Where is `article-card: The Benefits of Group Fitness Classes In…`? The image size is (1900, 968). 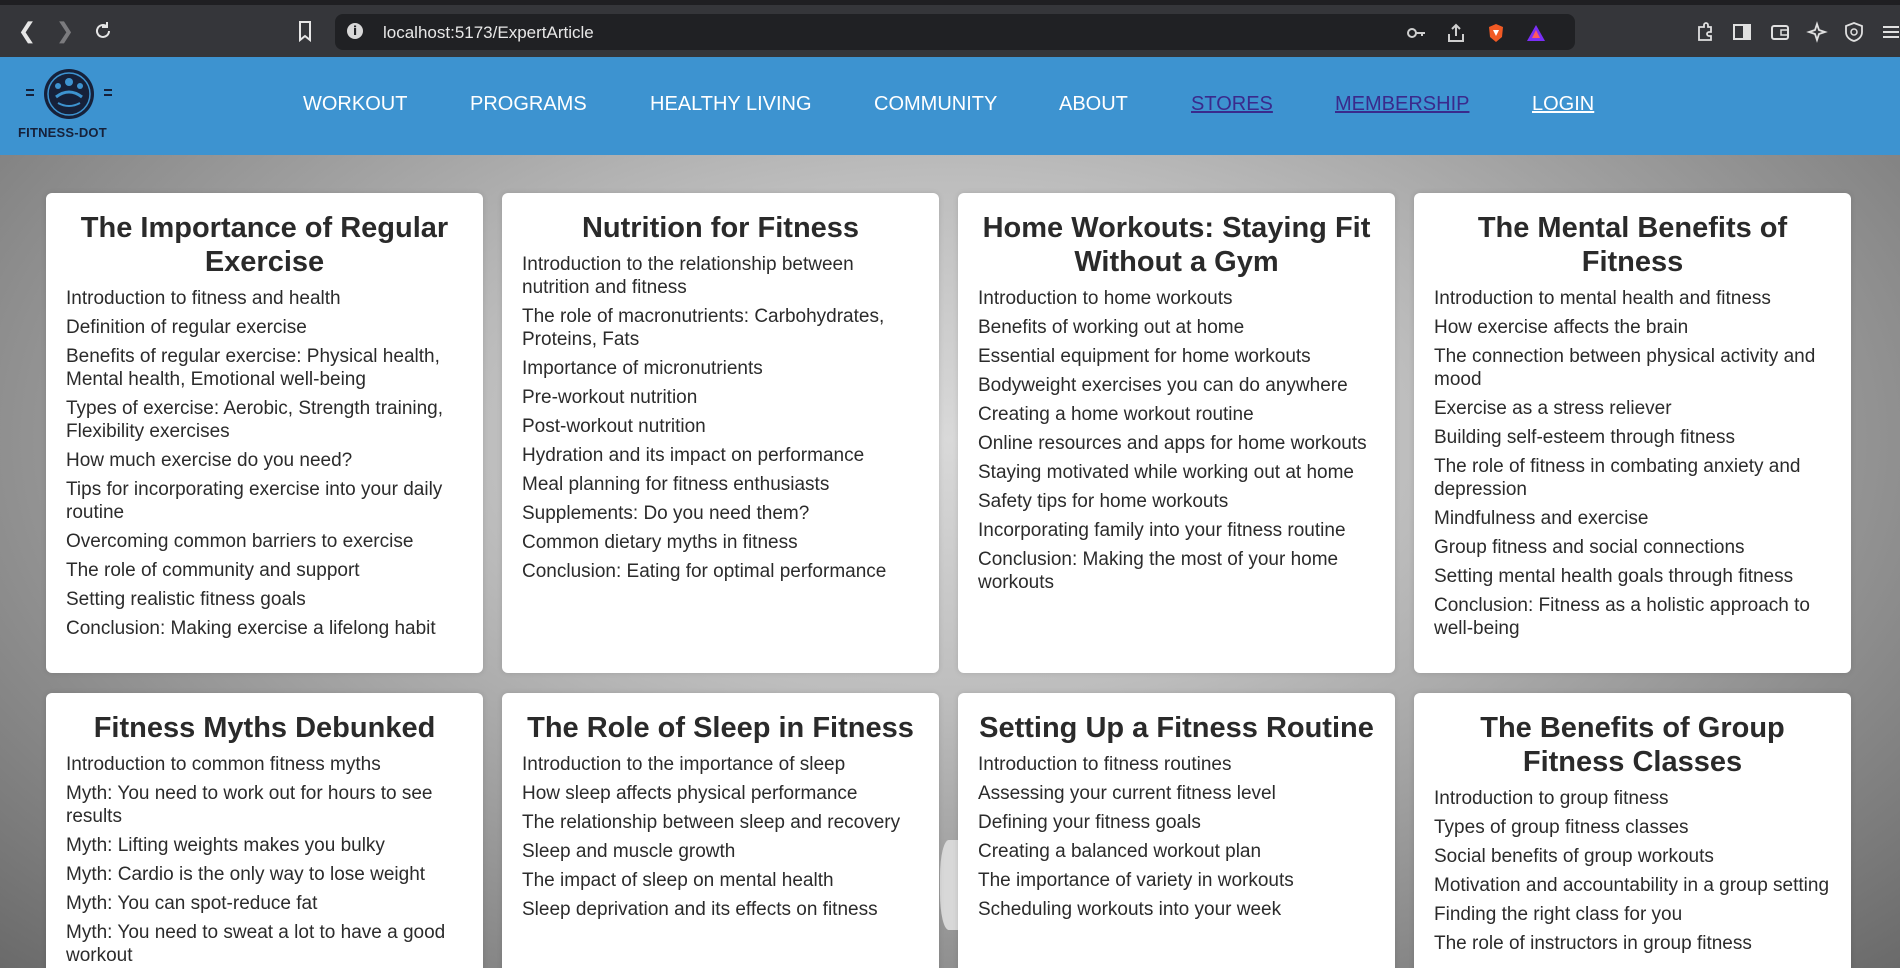 article-card: The Benefits of Group Fitness Classes In… is located at coordinates (1632, 830).